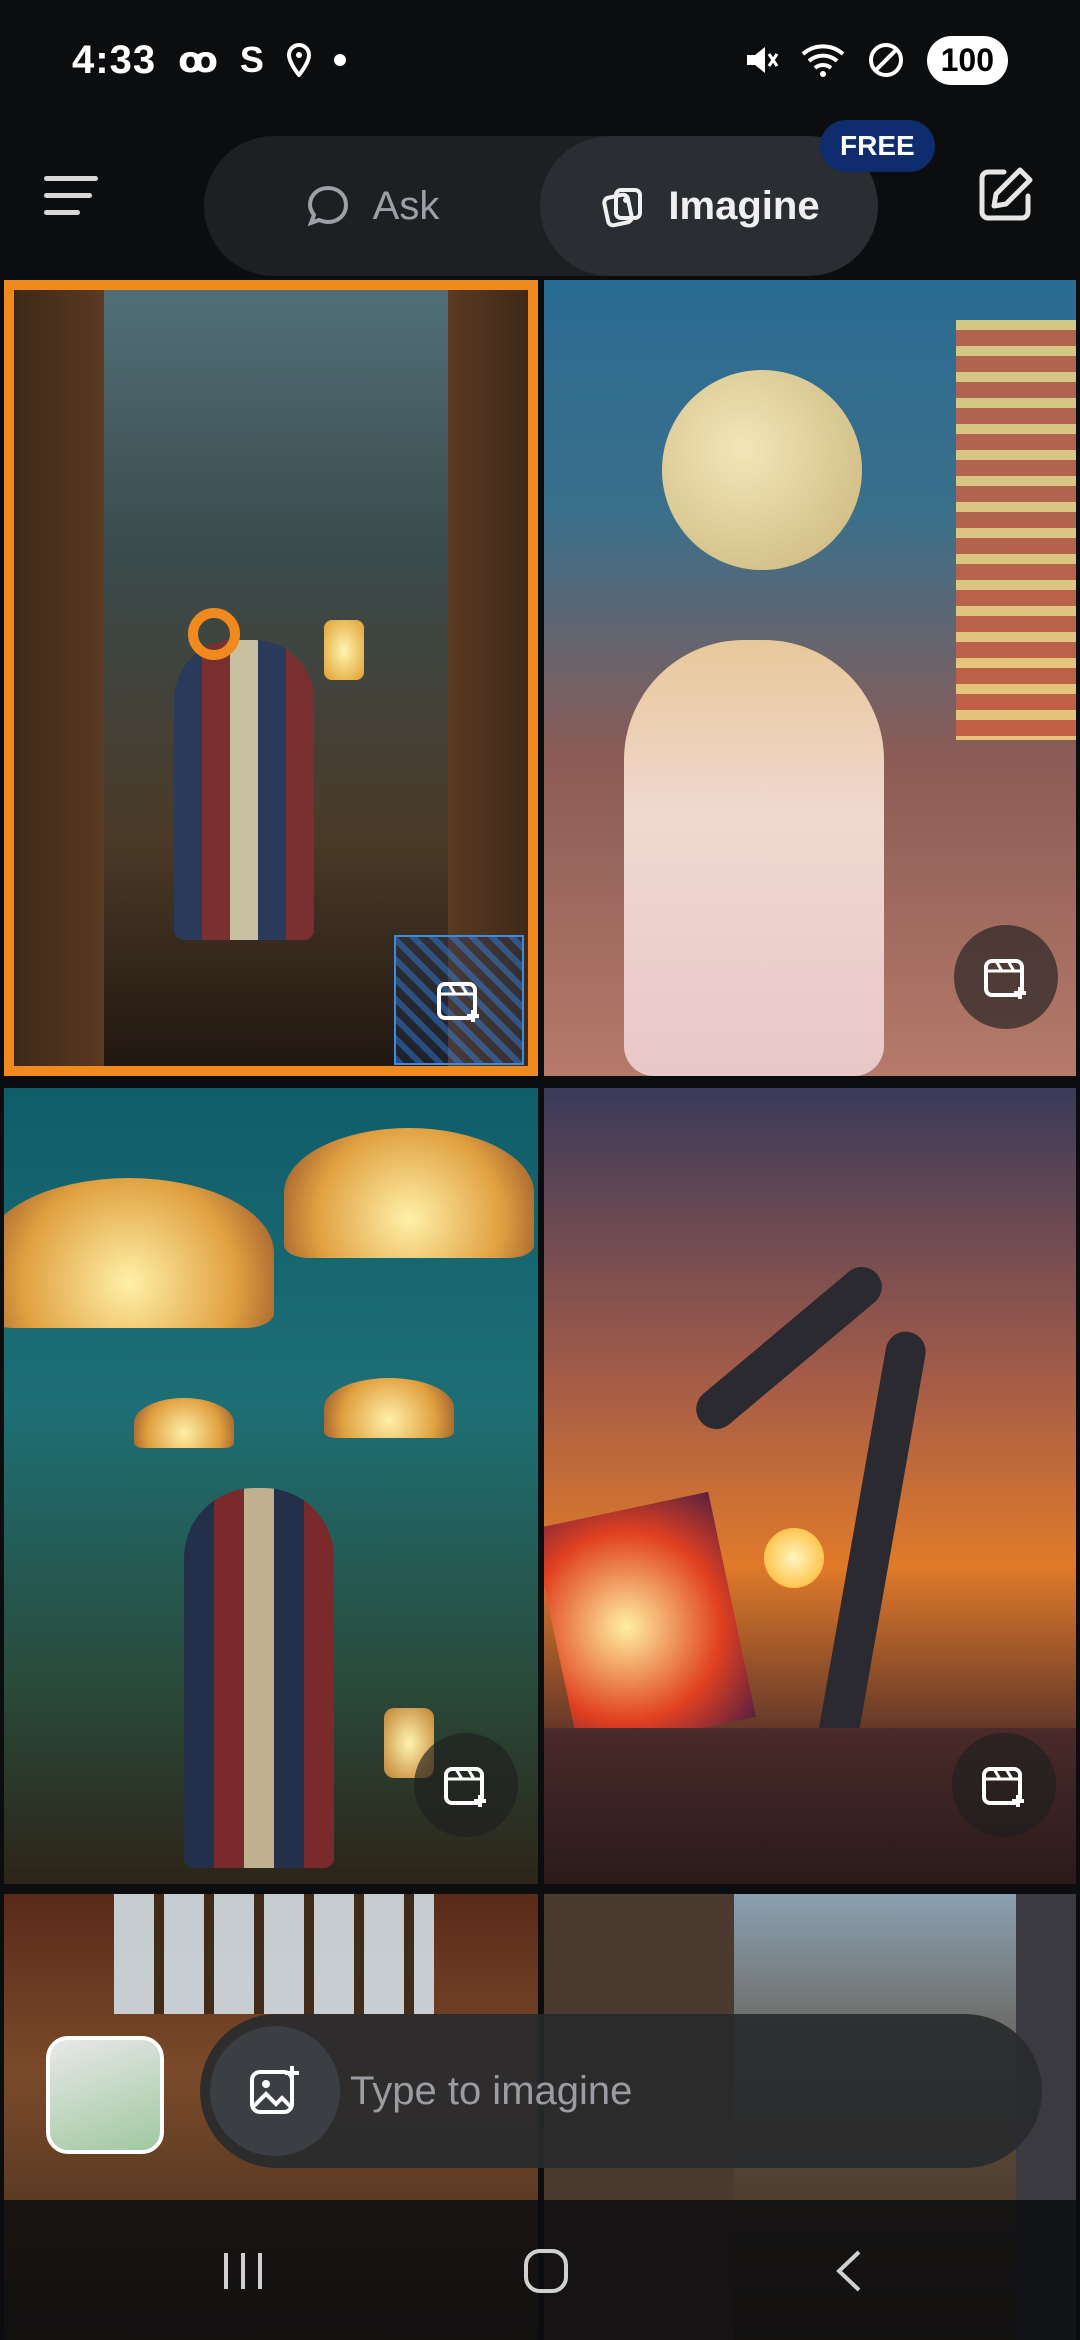 The width and height of the screenshot is (1080, 2340). Describe the element at coordinates (198, 59) in the screenshot. I see `swirl-icon: ꝏ` at that location.